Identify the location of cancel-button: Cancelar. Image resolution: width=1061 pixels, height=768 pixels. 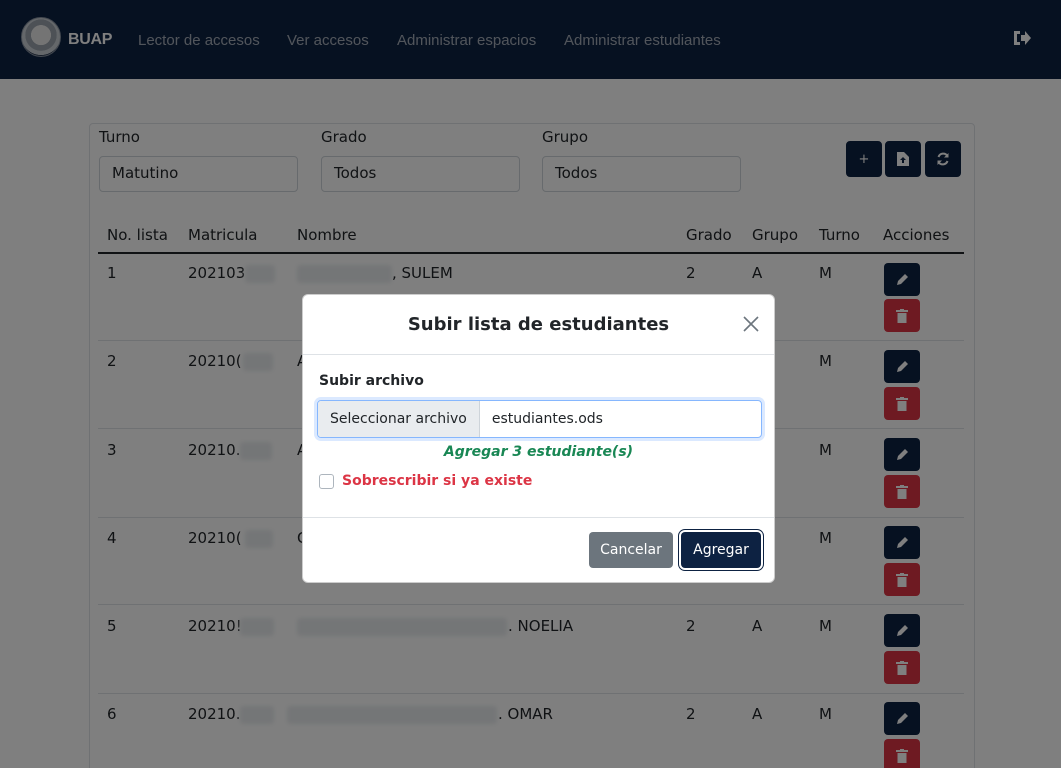
(631, 550).